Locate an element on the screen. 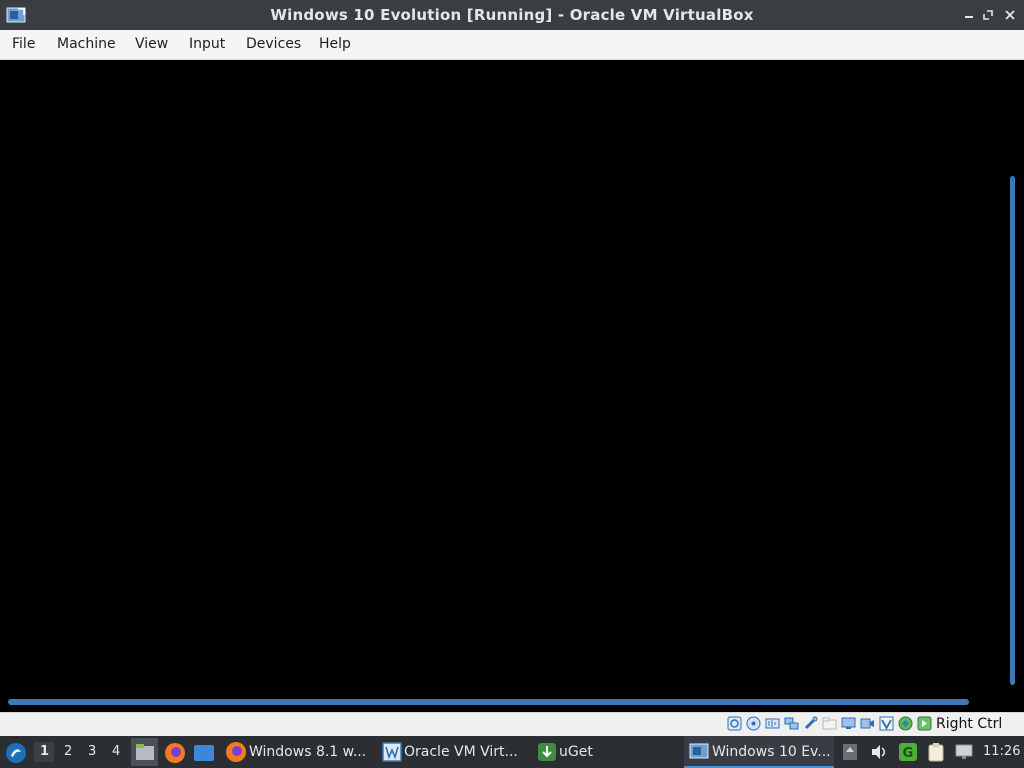 This screenshot has height=768, width=1024. workspace-2-button: 2 is located at coordinates (68, 751).